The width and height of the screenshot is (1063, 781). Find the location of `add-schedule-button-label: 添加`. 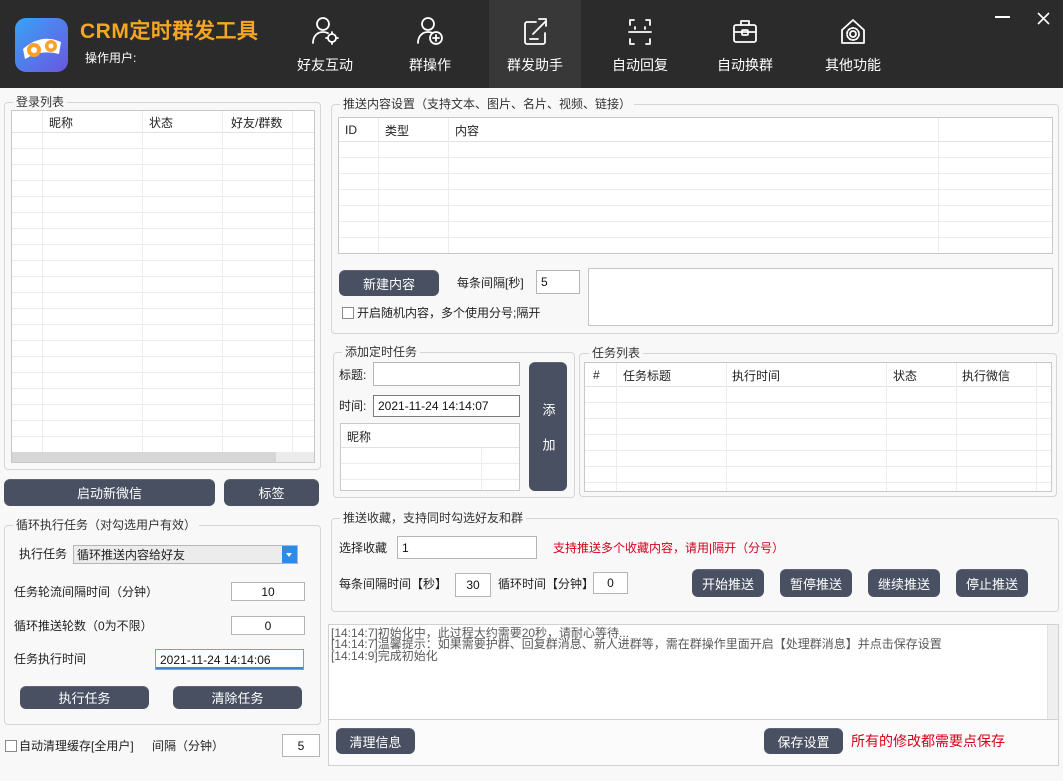

add-schedule-button-label: 添加 is located at coordinates (548, 437).